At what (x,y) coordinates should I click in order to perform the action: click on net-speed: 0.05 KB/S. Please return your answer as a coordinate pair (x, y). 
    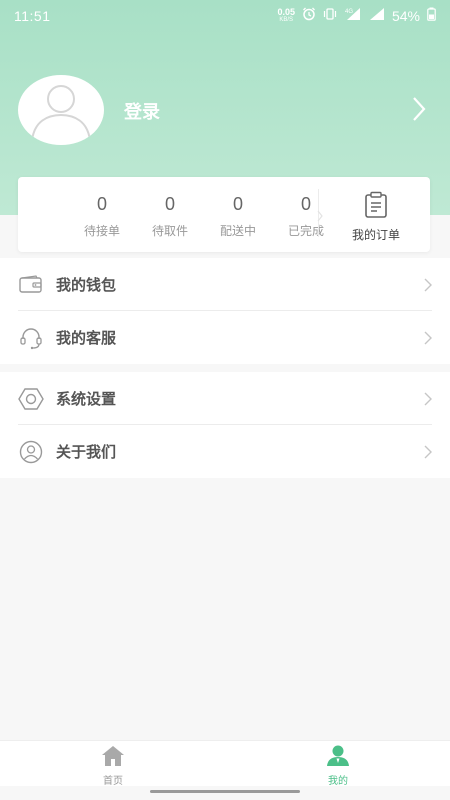
    Looking at the image, I should click on (286, 16).